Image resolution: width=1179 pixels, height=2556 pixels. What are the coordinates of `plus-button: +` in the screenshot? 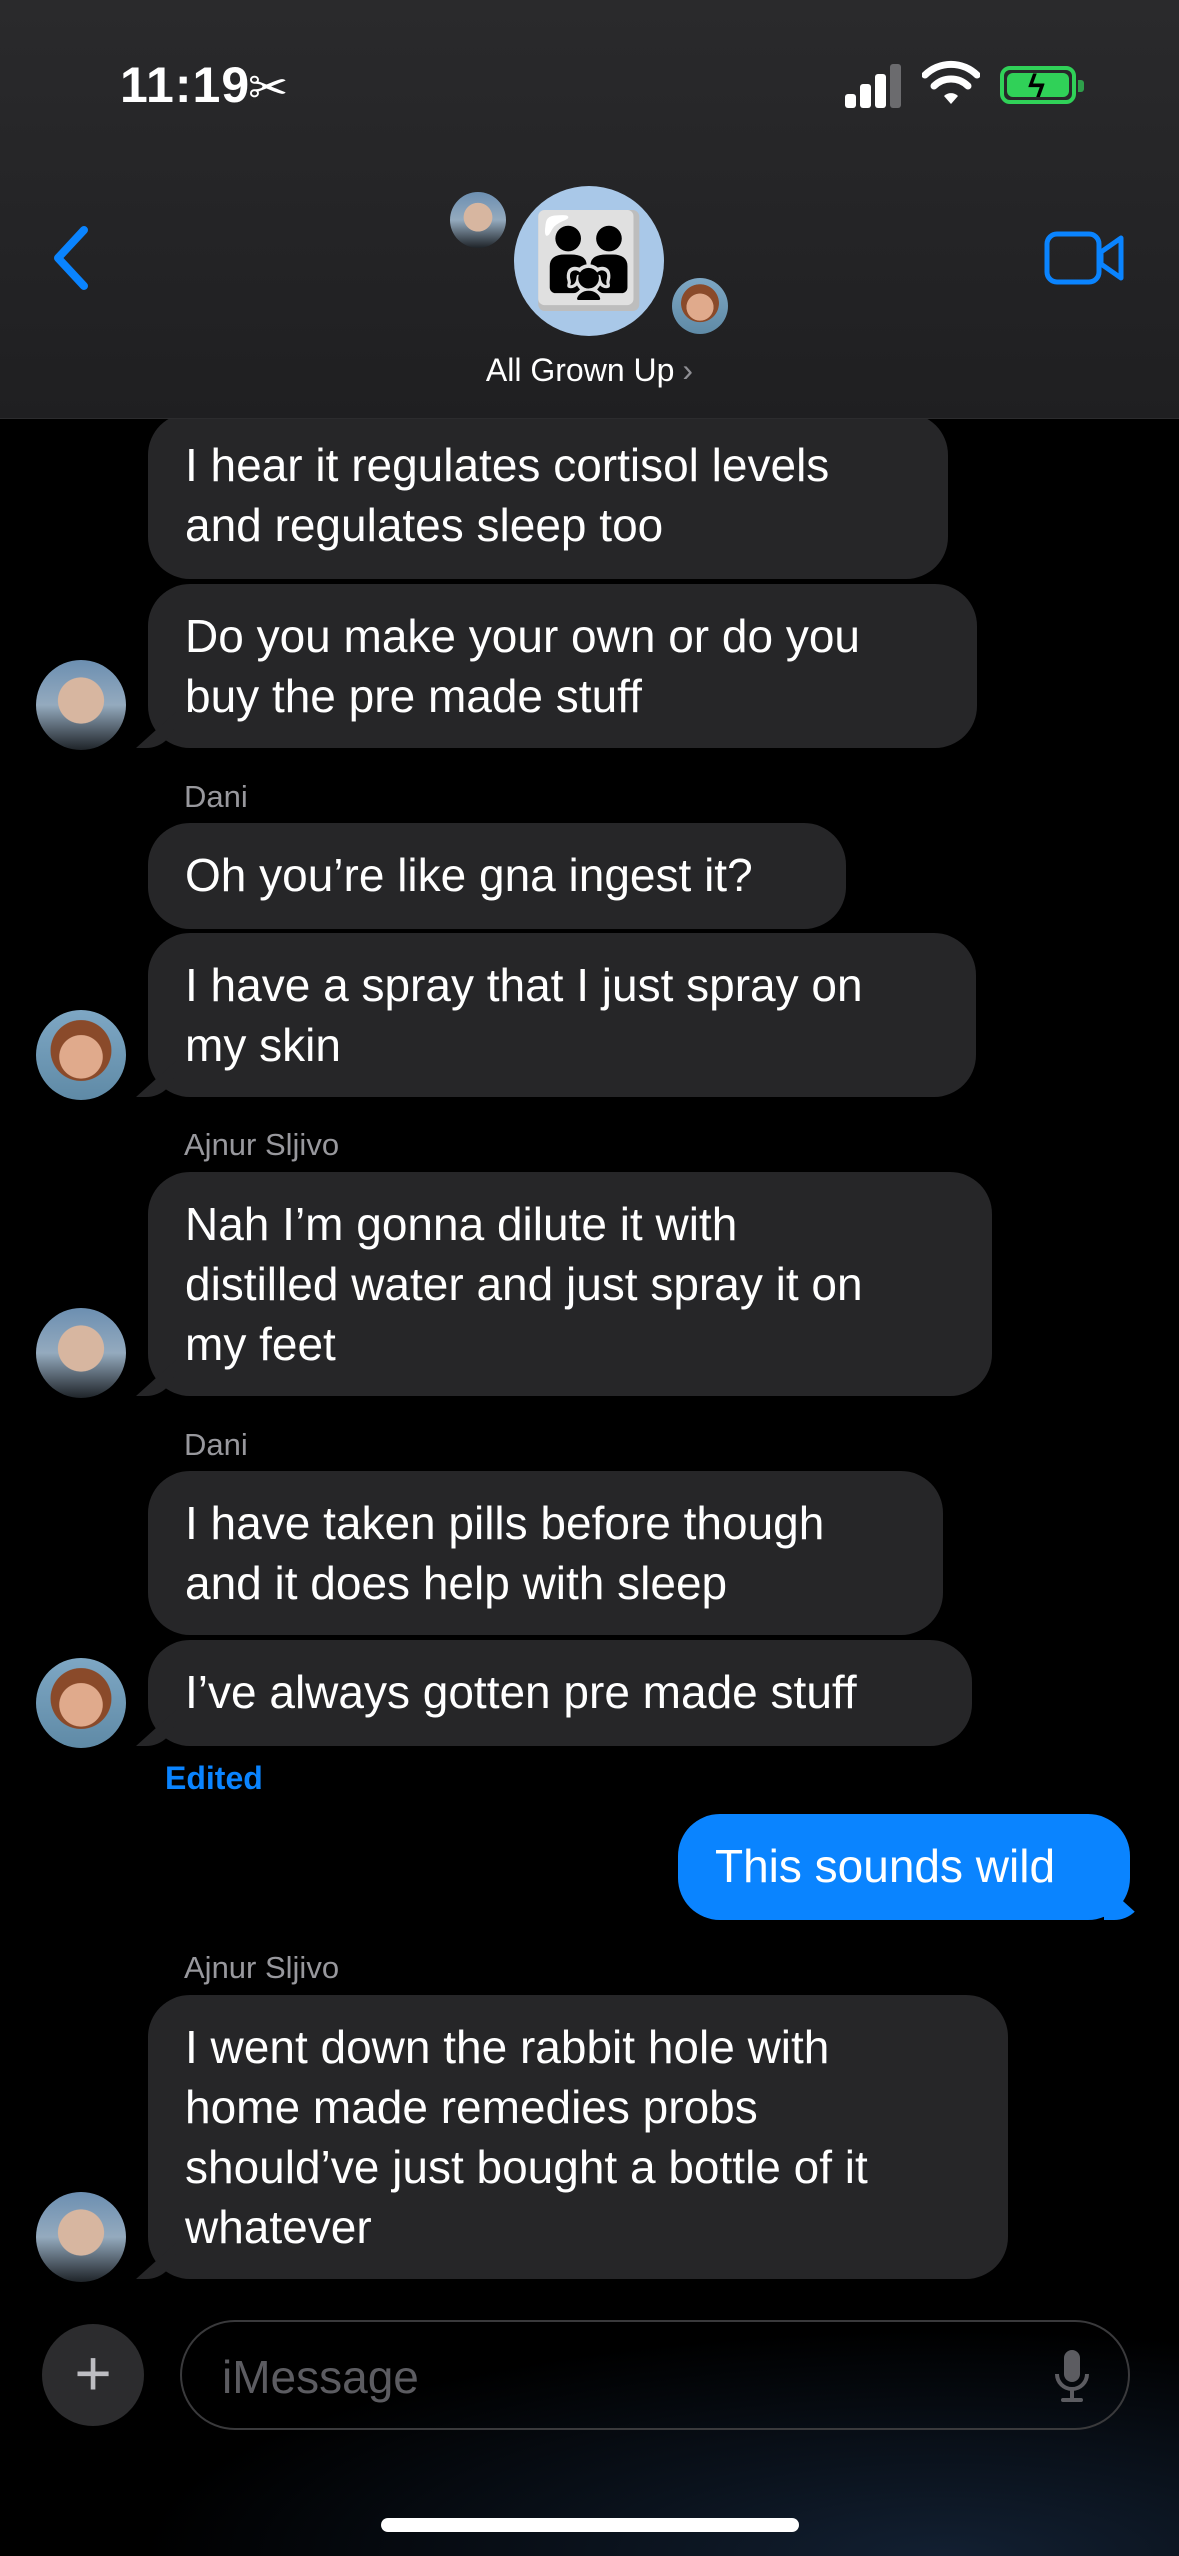 It's located at (93, 2375).